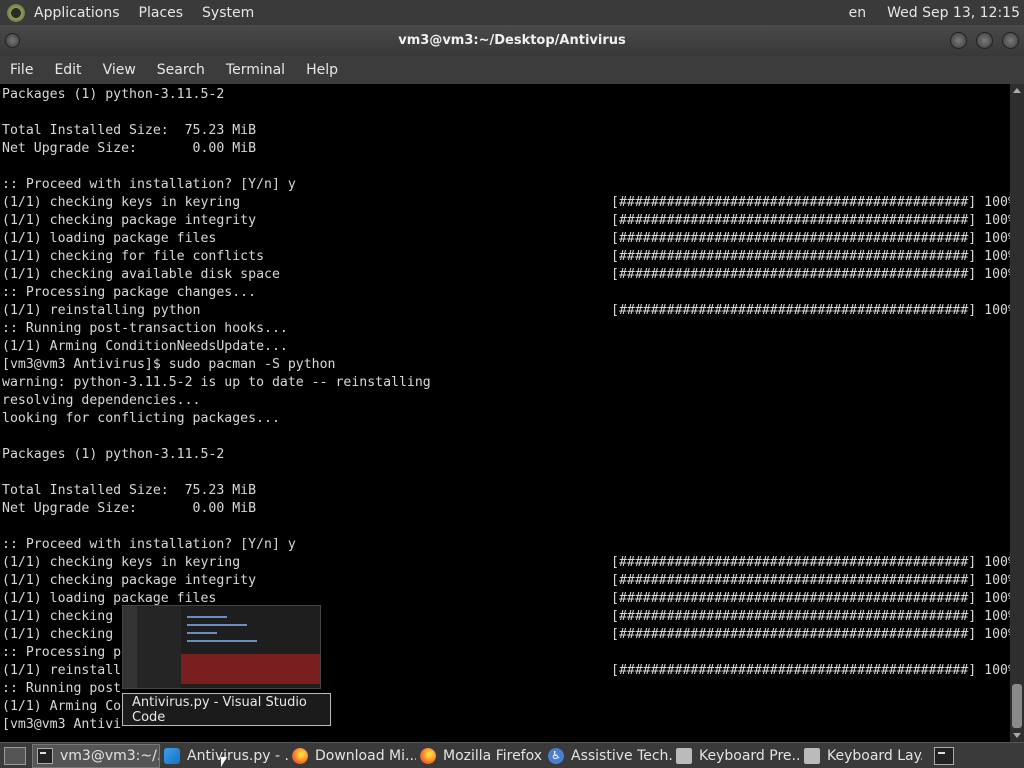  Describe the element at coordinates (858, 13) in the screenshot. I see `keyboard-language-indicator: en` at that location.